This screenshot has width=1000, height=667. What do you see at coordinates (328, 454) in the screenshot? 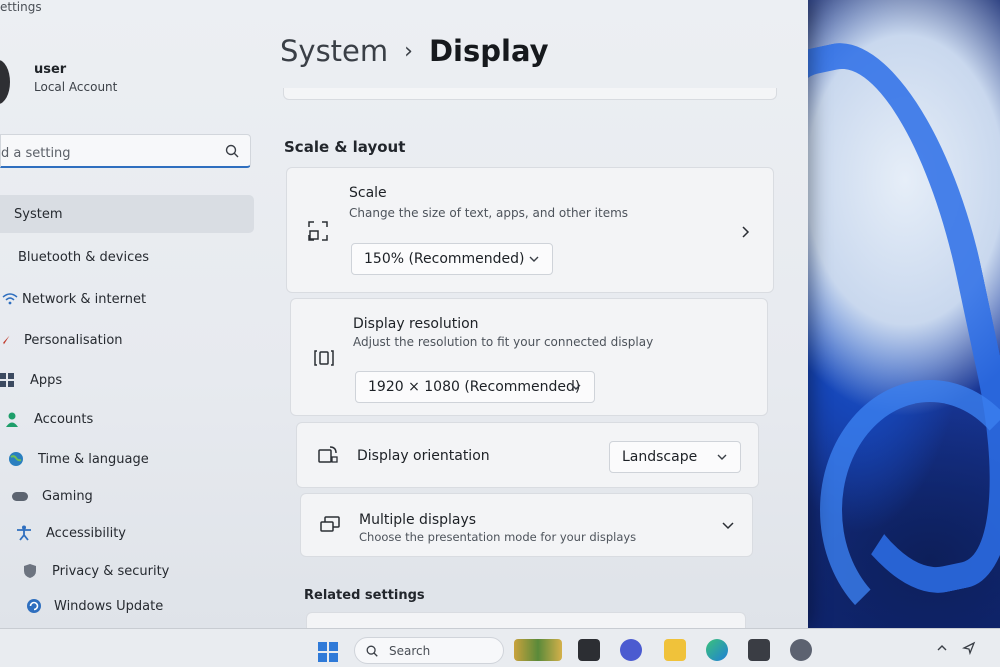
I see `orientation-icon` at bounding box center [328, 454].